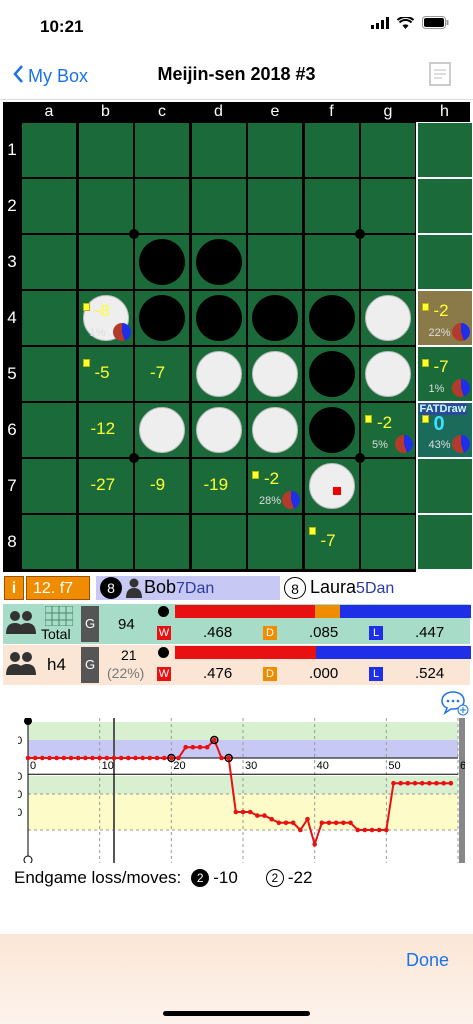 The height and width of the screenshot is (1024, 473). I want to click on board-cell-b3, so click(105, 262).